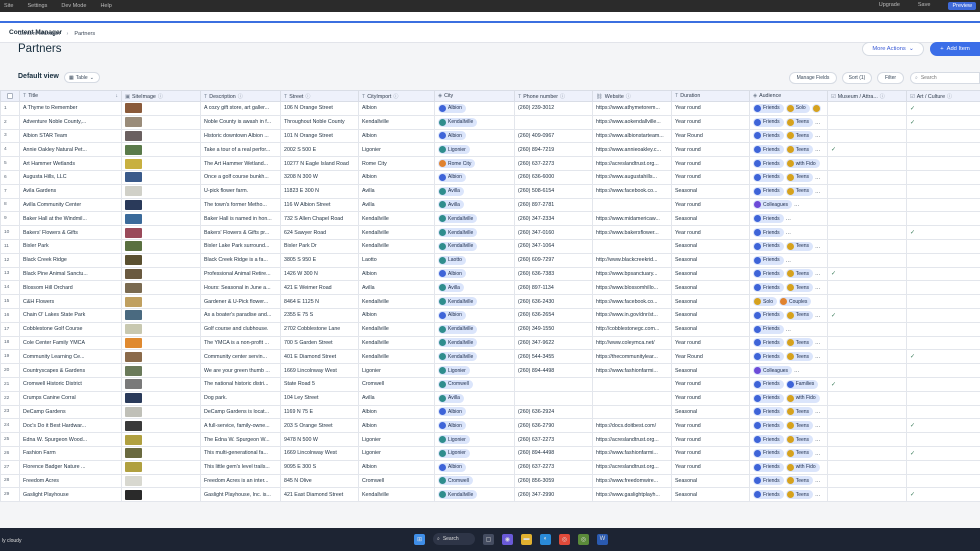 The image size is (980, 551). What do you see at coordinates (553, 232) in the screenshot?
I see `cell-phone: (260) 347-0160` at bounding box center [553, 232].